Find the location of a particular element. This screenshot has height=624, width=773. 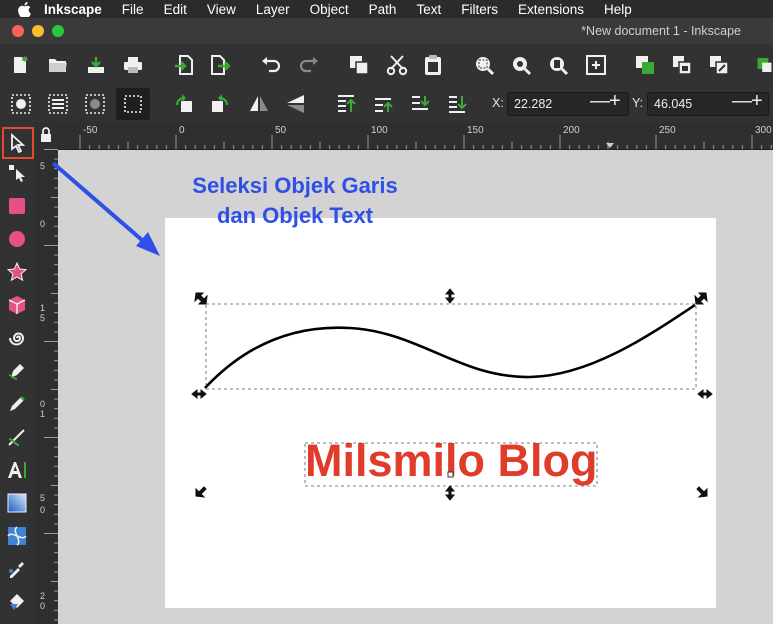

selector-tool is located at coordinates (18, 143).